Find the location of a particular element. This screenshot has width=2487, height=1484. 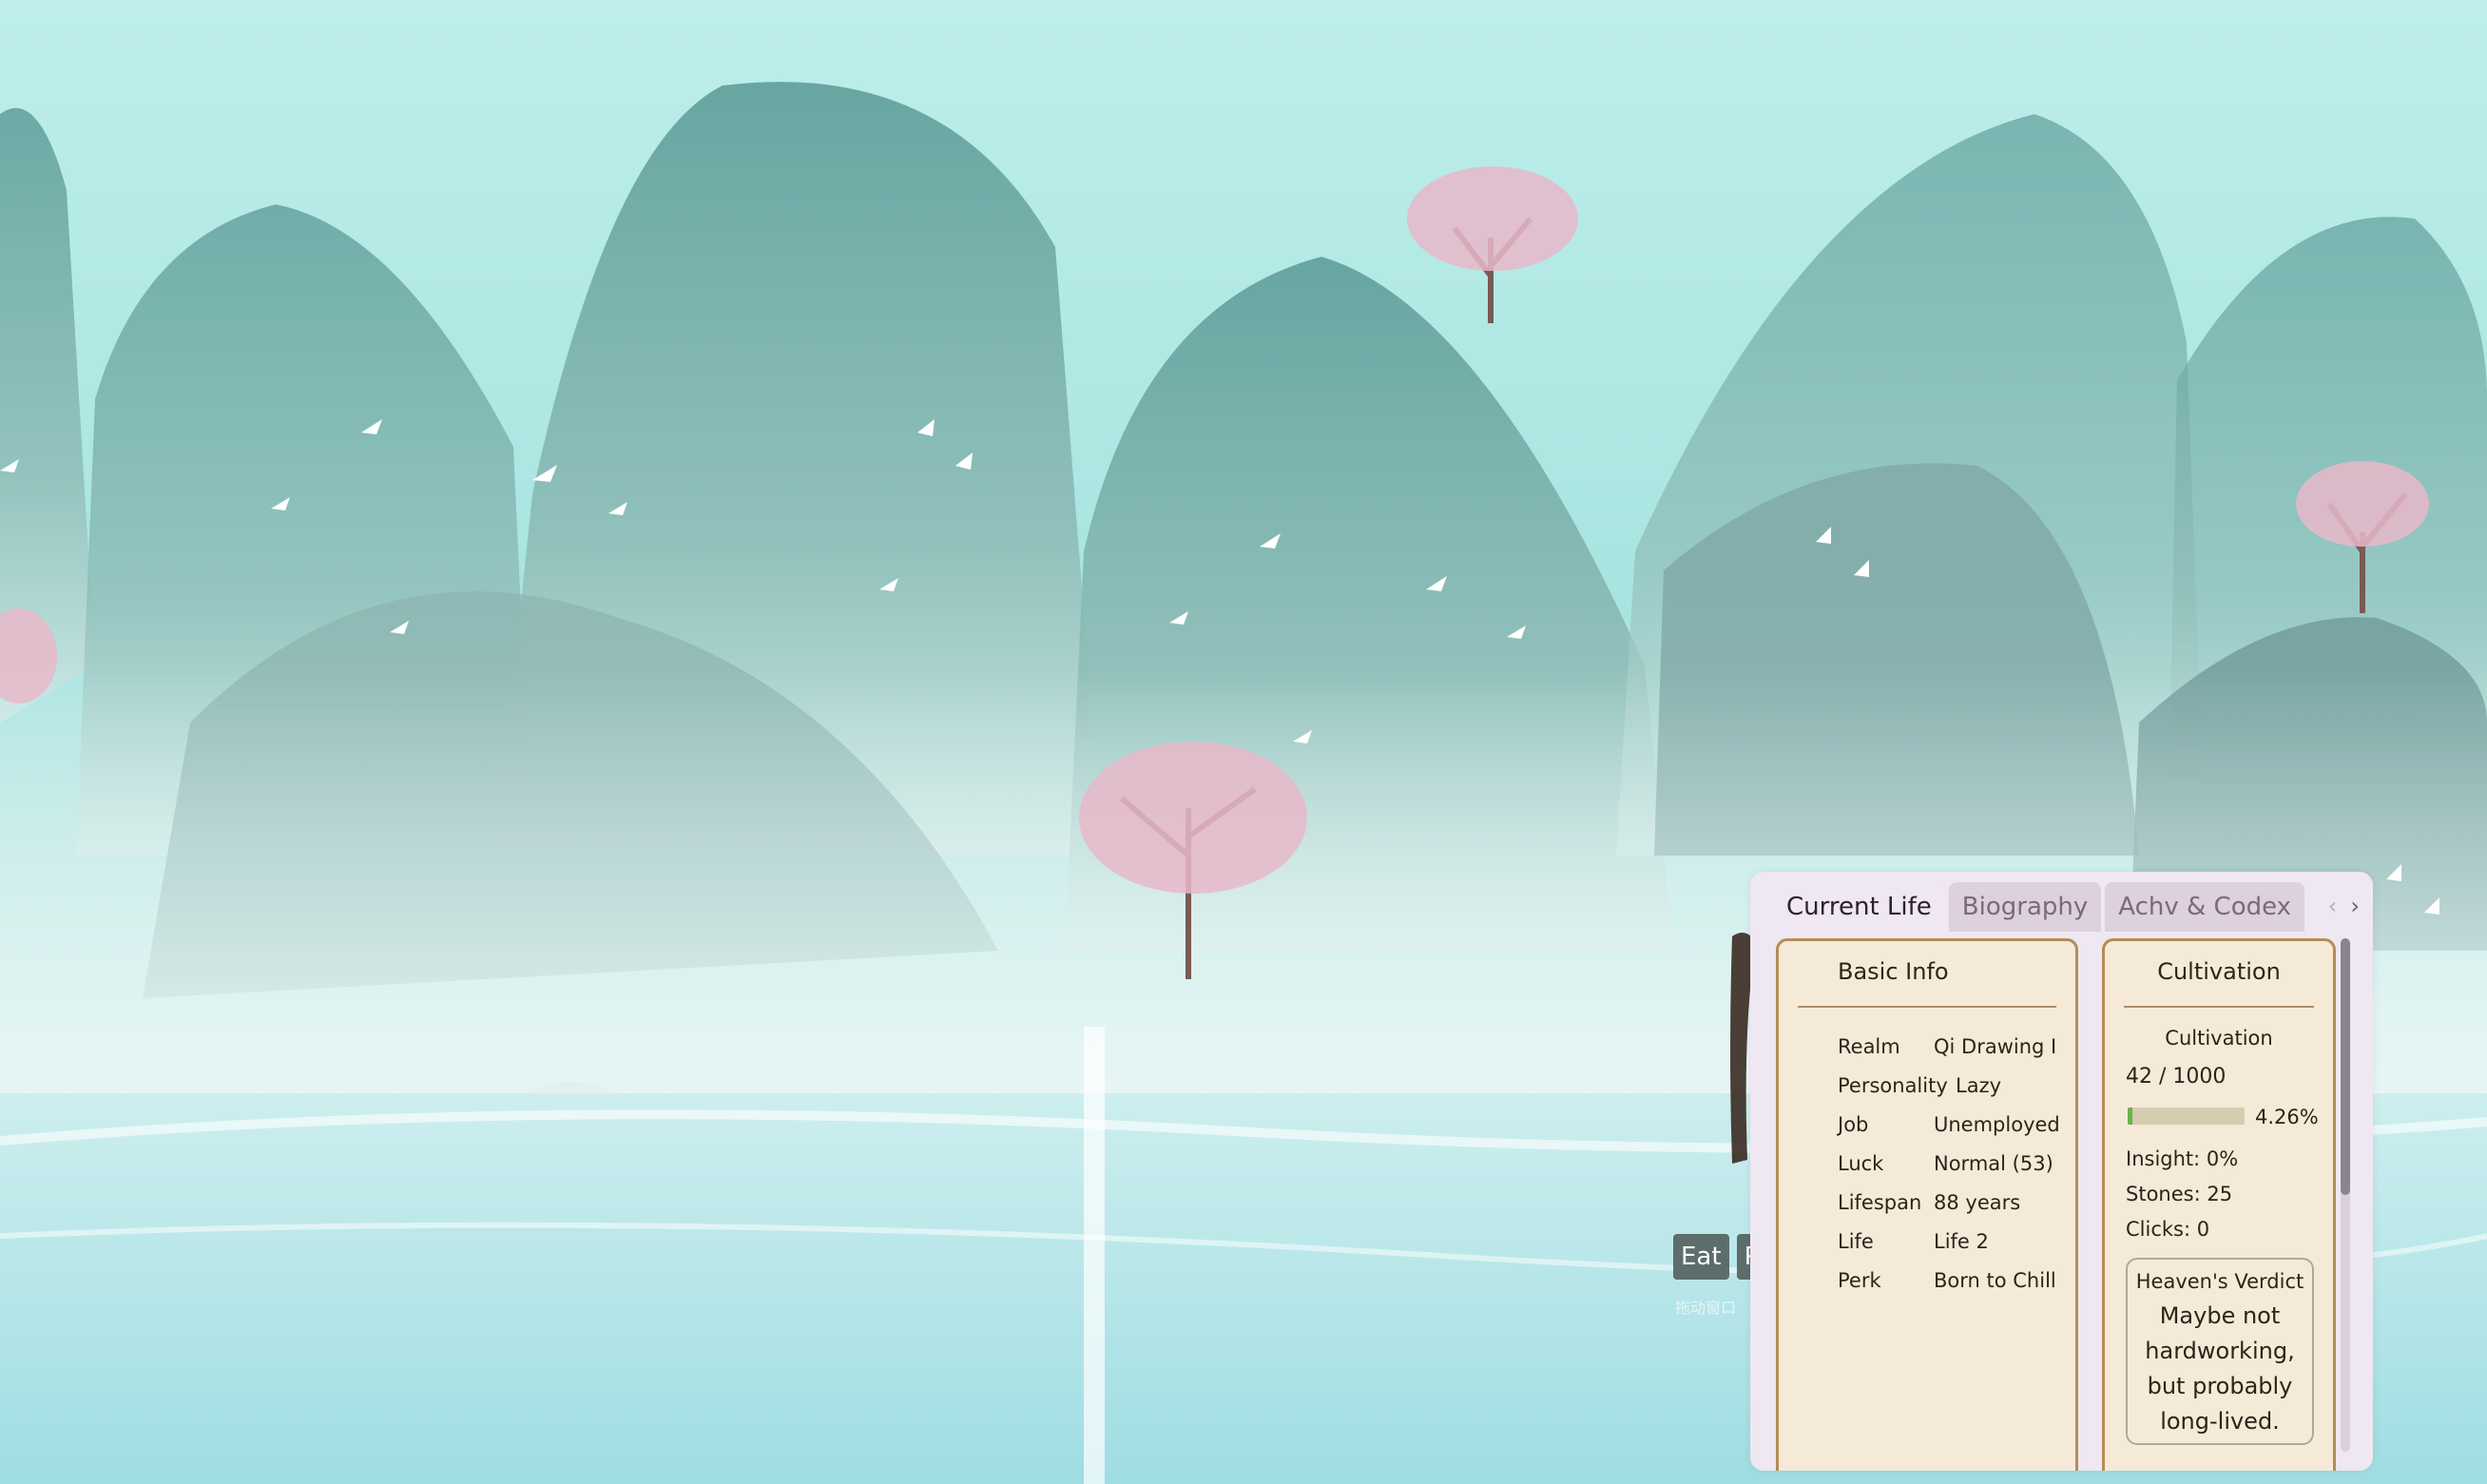

row-value: Qi Drawing I is located at coordinates (1995, 1046).